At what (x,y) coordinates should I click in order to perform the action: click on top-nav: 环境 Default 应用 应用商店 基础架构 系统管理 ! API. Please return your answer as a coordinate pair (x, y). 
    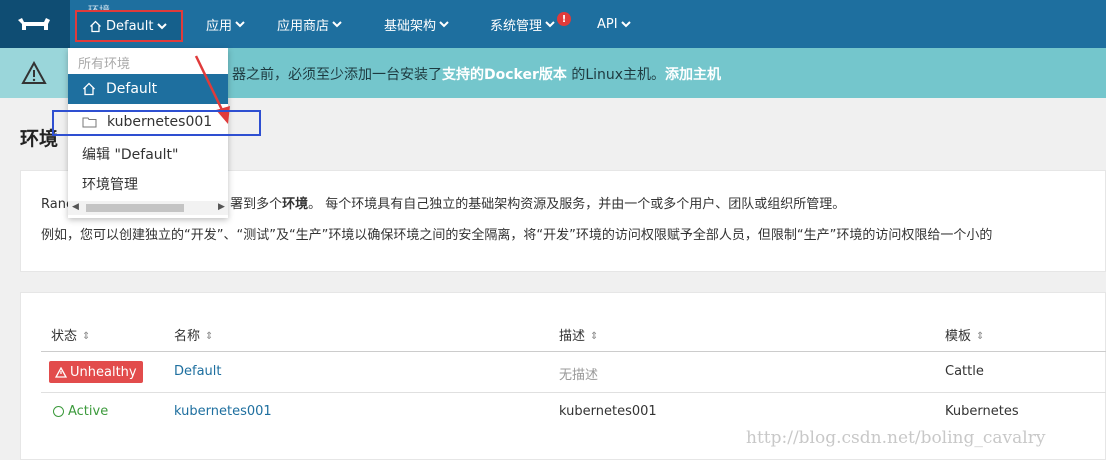
    Looking at the image, I should click on (553, 24).